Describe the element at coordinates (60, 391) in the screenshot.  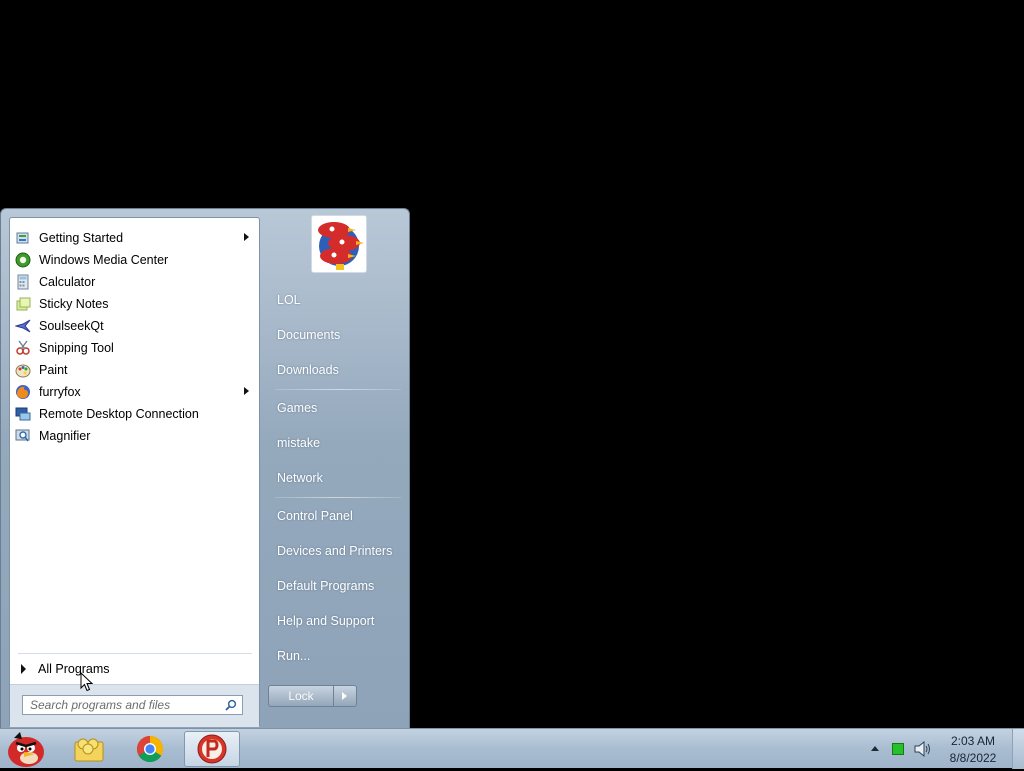
I see `program-label: furryfox` at that location.